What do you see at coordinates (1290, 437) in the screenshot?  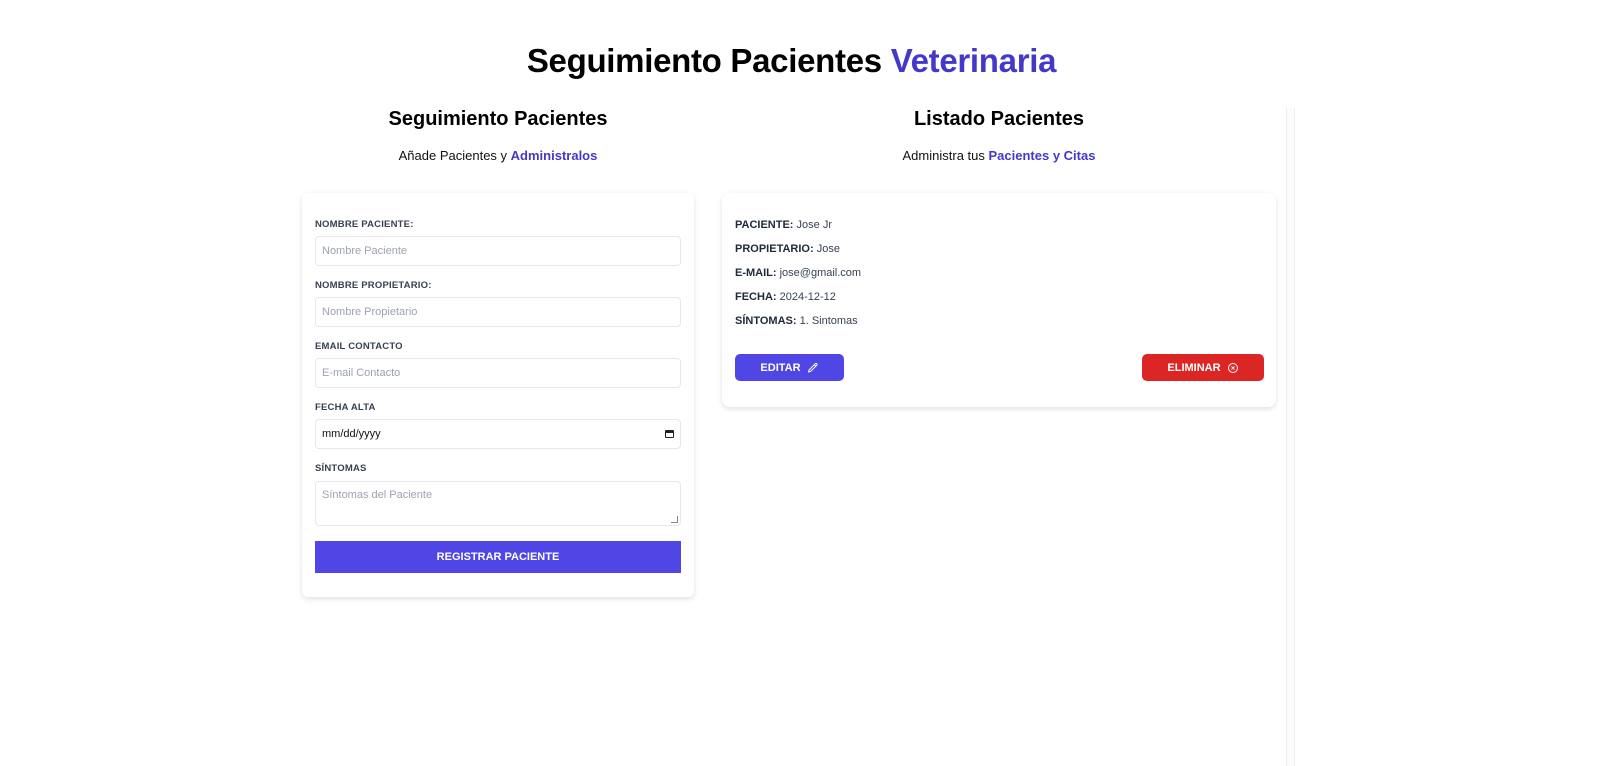 I see `scrollbar` at bounding box center [1290, 437].